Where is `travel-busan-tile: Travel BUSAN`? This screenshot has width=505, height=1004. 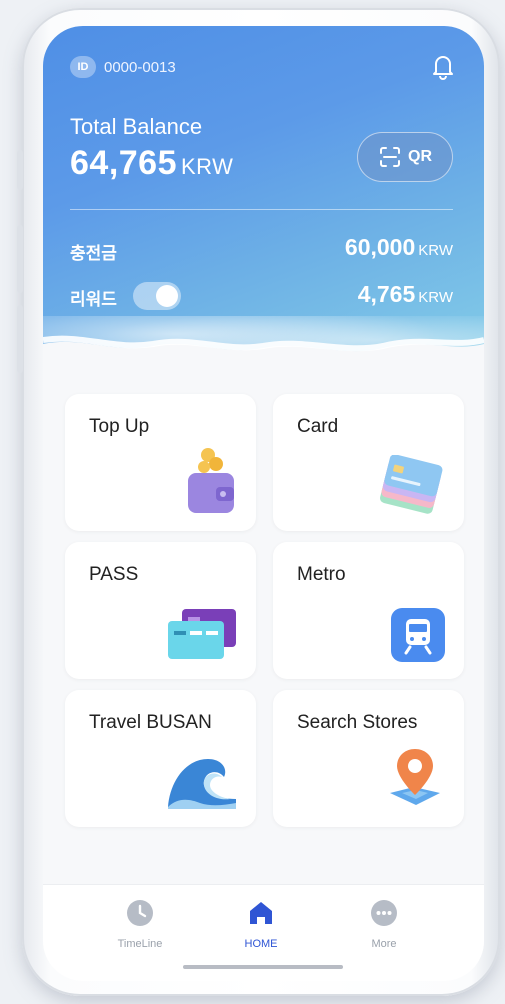 travel-busan-tile: Travel BUSAN is located at coordinates (160, 758).